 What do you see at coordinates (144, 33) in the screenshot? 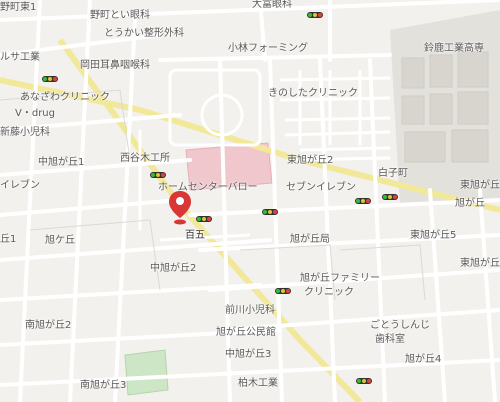
I see `poi-label: とうかい整形外科` at bounding box center [144, 33].